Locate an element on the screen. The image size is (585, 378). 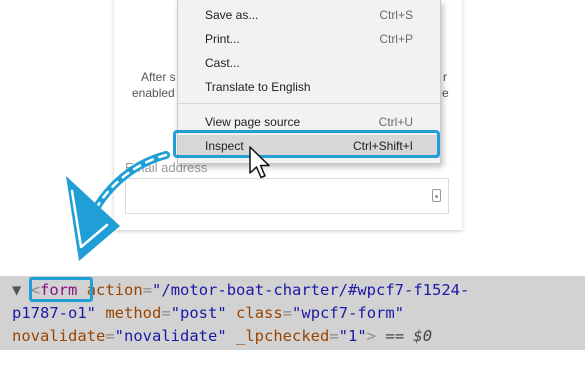
menu-item-label: Translate to English is located at coordinates (258, 87).